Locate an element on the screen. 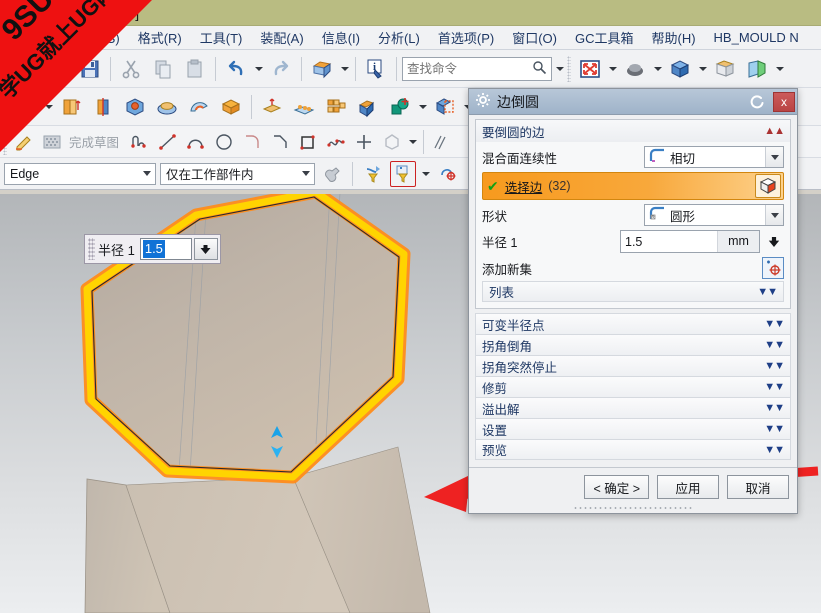  ok-button: < 确定 > is located at coordinates (616, 487).